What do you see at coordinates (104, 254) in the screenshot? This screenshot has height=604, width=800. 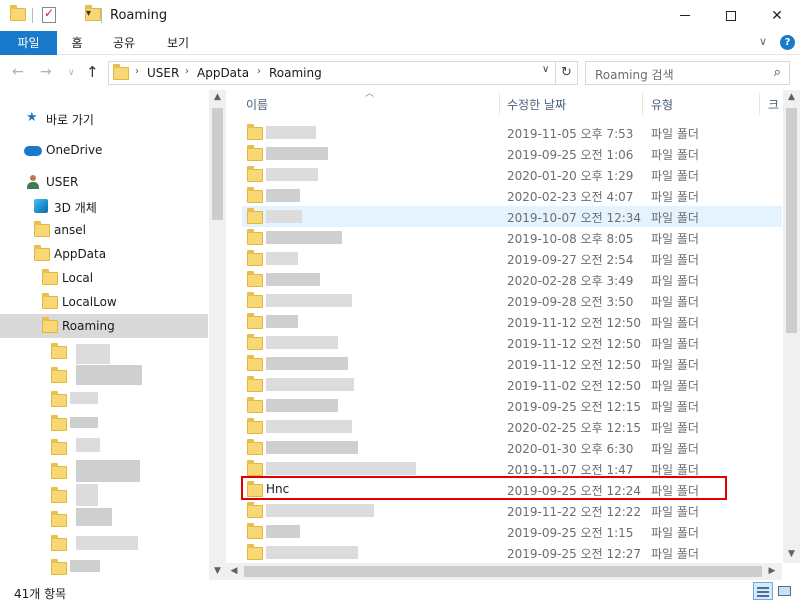 I see `nav-item-appdata: AppData` at bounding box center [104, 254].